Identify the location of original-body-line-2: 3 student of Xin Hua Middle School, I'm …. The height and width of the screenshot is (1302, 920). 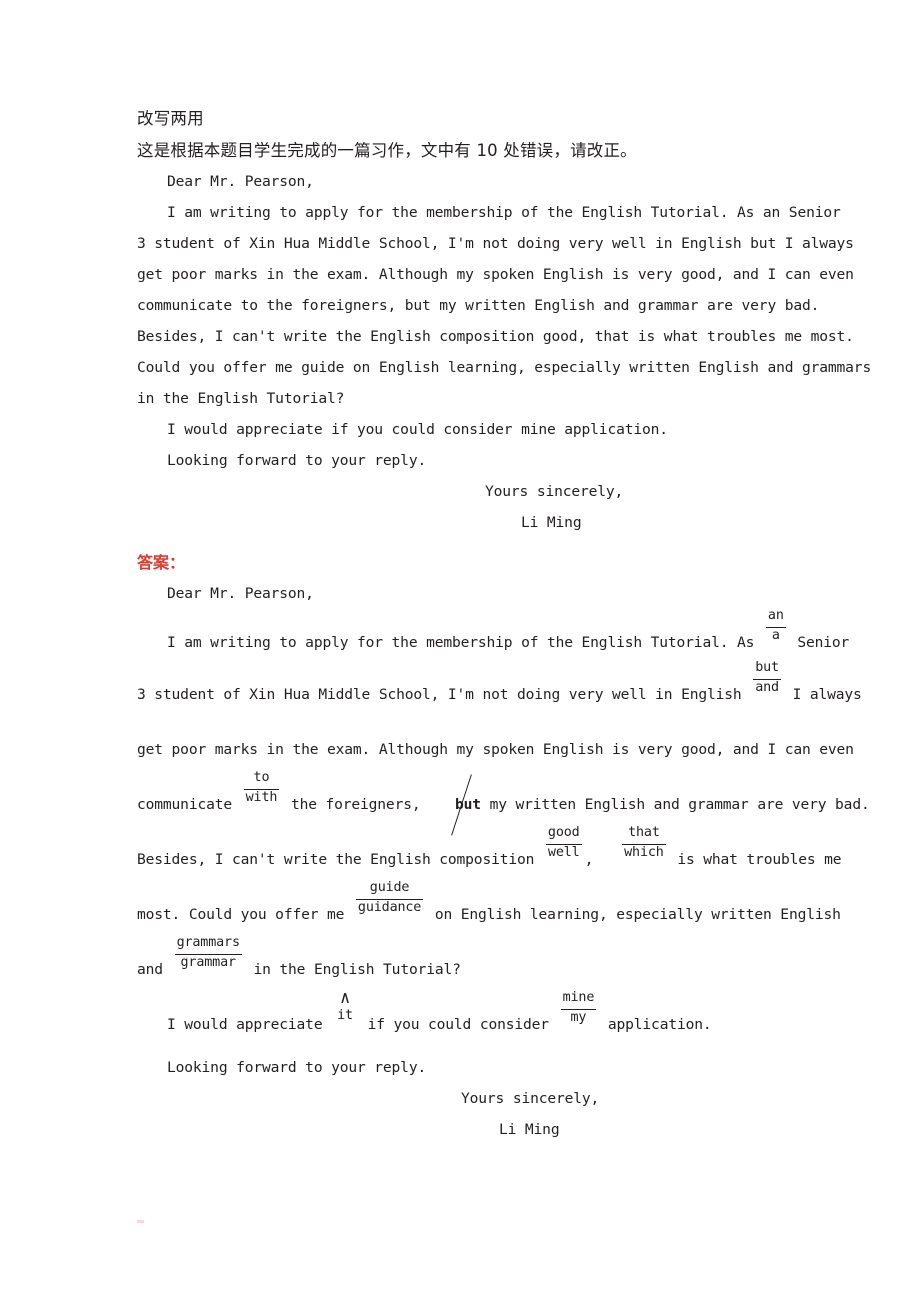
(495, 243).